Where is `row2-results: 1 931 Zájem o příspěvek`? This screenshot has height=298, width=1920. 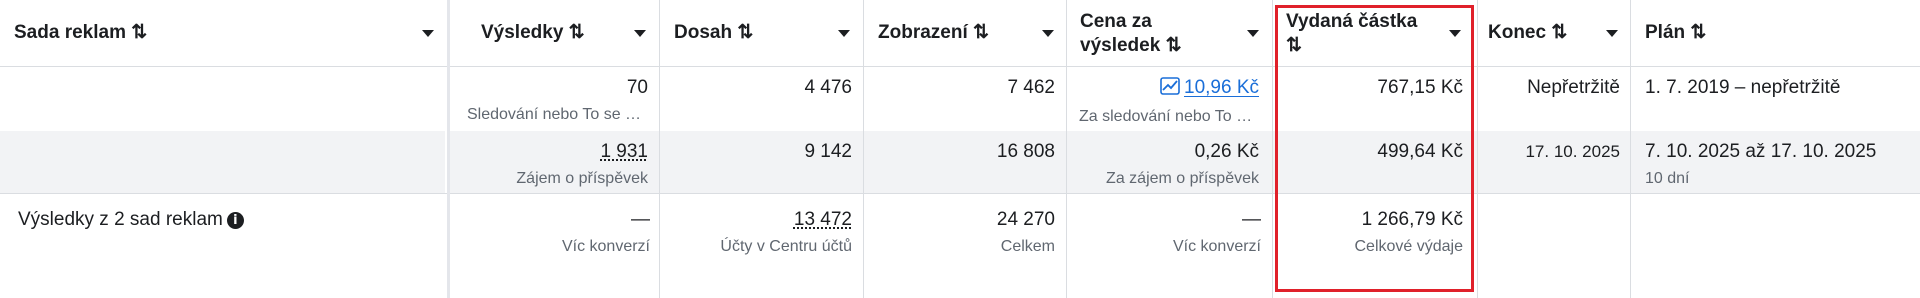 row2-results: 1 931 Zájem o příspěvek is located at coordinates (582, 164).